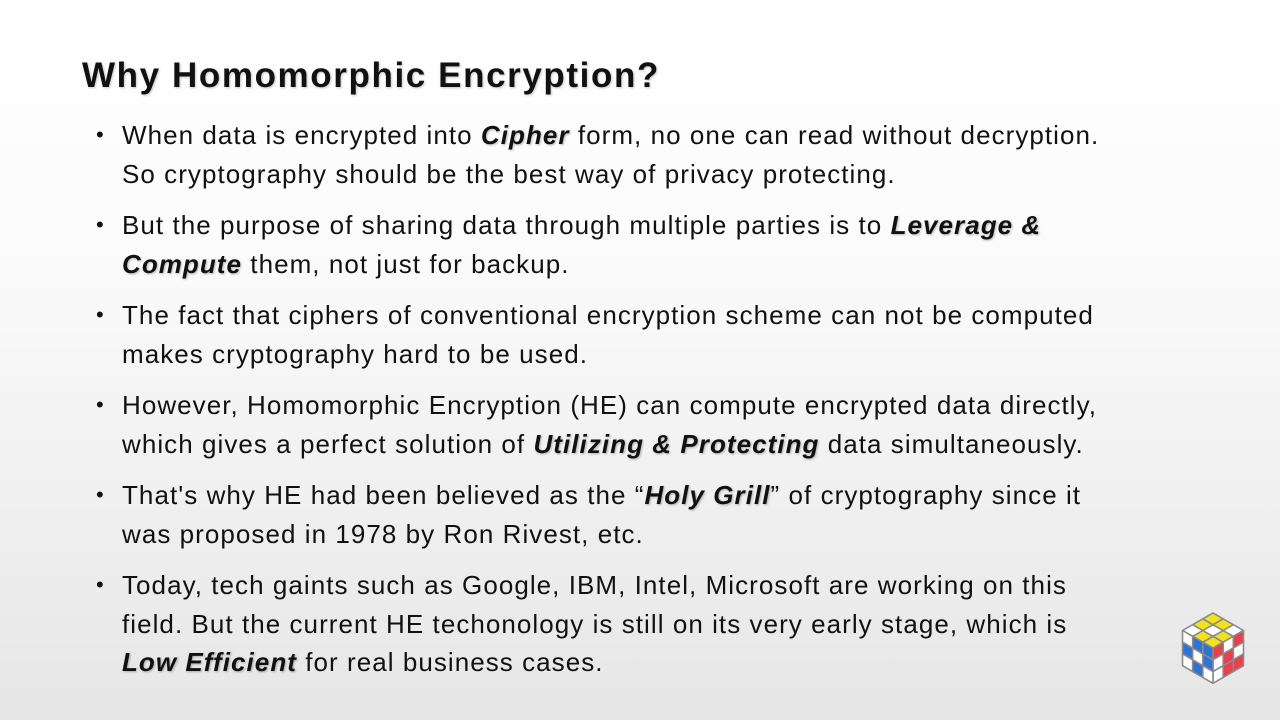 The height and width of the screenshot is (720, 1280). What do you see at coordinates (926, 495) in the screenshot?
I see `bullet-text: ” of cryptography since it` at bounding box center [926, 495].